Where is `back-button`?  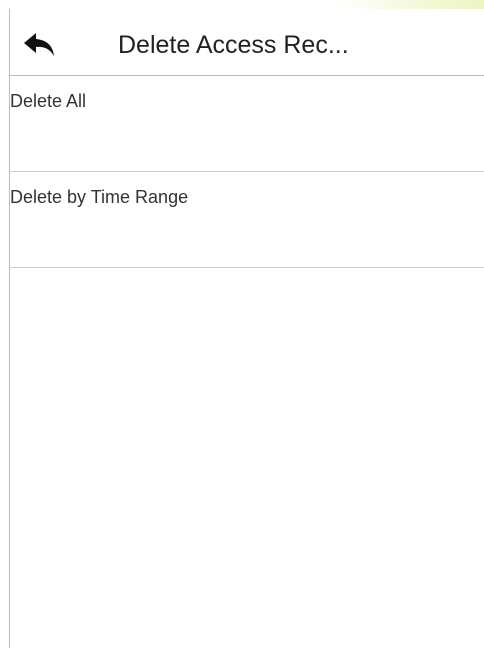 back-button is located at coordinates (40, 45).